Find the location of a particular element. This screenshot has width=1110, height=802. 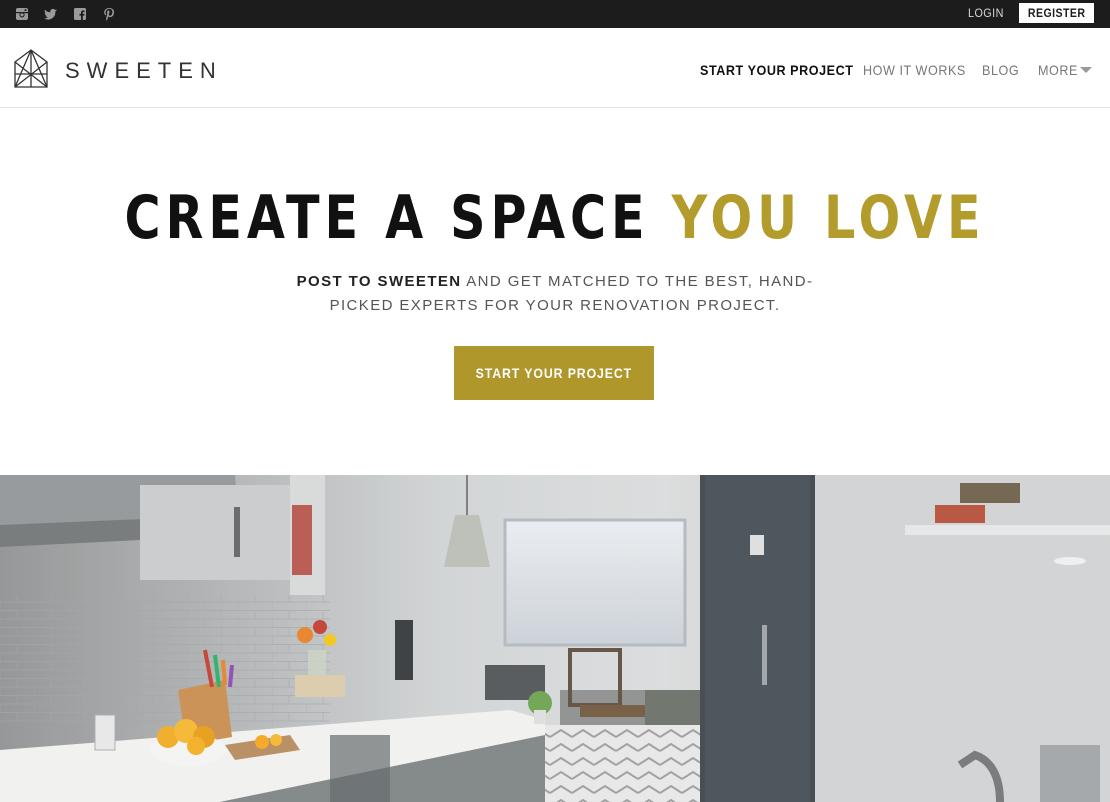

hero-title-main: CREATE A SPACE is located at coordinates (387, 218).